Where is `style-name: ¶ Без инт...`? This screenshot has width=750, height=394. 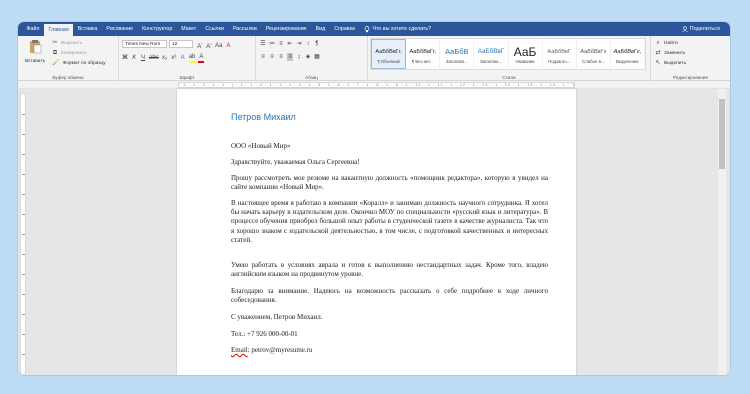 style-name: ¶ Без инт... is located at coordinates (422, 61).